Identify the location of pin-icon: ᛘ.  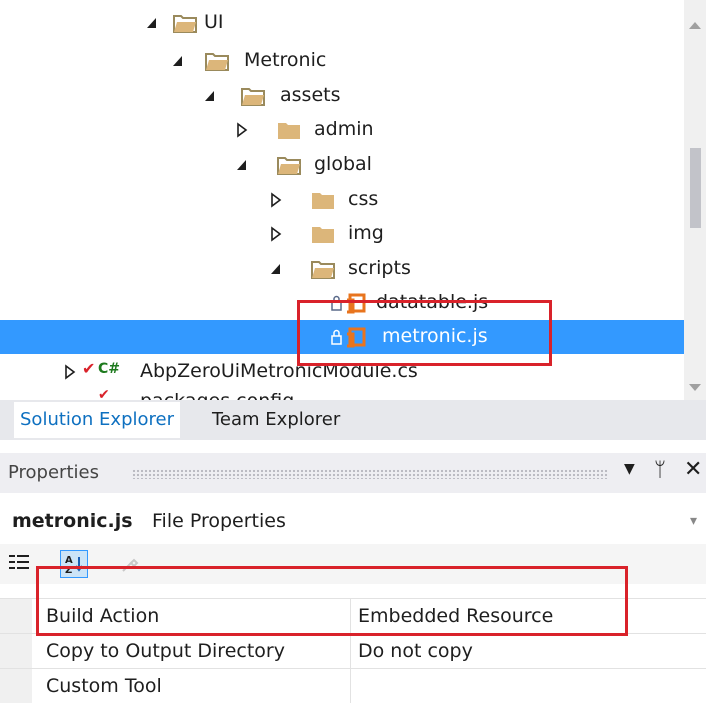
(660, 469).